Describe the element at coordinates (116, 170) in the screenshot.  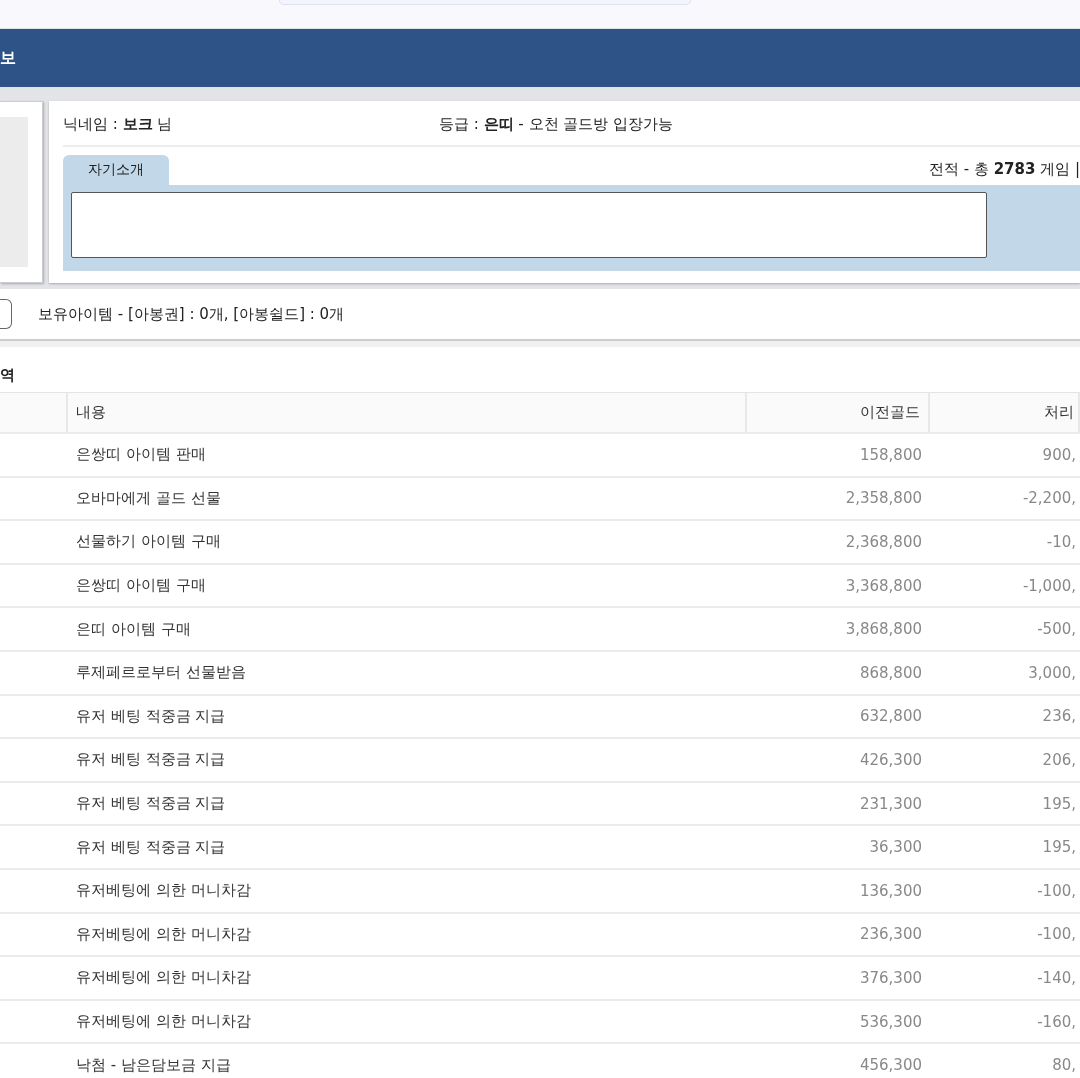
I see `intro-tab: 자기소개` at that location.